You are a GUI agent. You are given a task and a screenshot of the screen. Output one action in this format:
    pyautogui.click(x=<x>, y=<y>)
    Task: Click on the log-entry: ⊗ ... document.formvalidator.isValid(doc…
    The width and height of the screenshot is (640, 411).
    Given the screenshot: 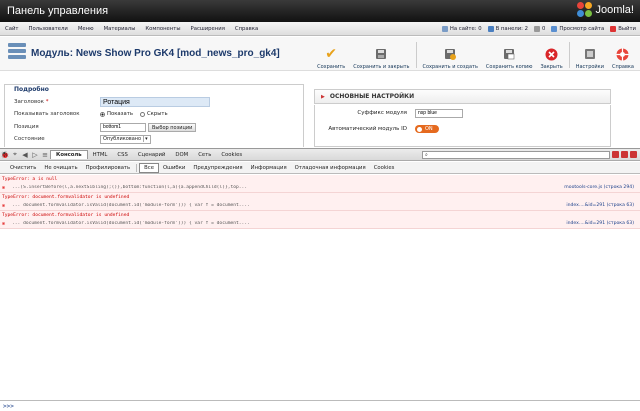 What is the action you would take?
    pyautogui.click(x=320, y=206)
    